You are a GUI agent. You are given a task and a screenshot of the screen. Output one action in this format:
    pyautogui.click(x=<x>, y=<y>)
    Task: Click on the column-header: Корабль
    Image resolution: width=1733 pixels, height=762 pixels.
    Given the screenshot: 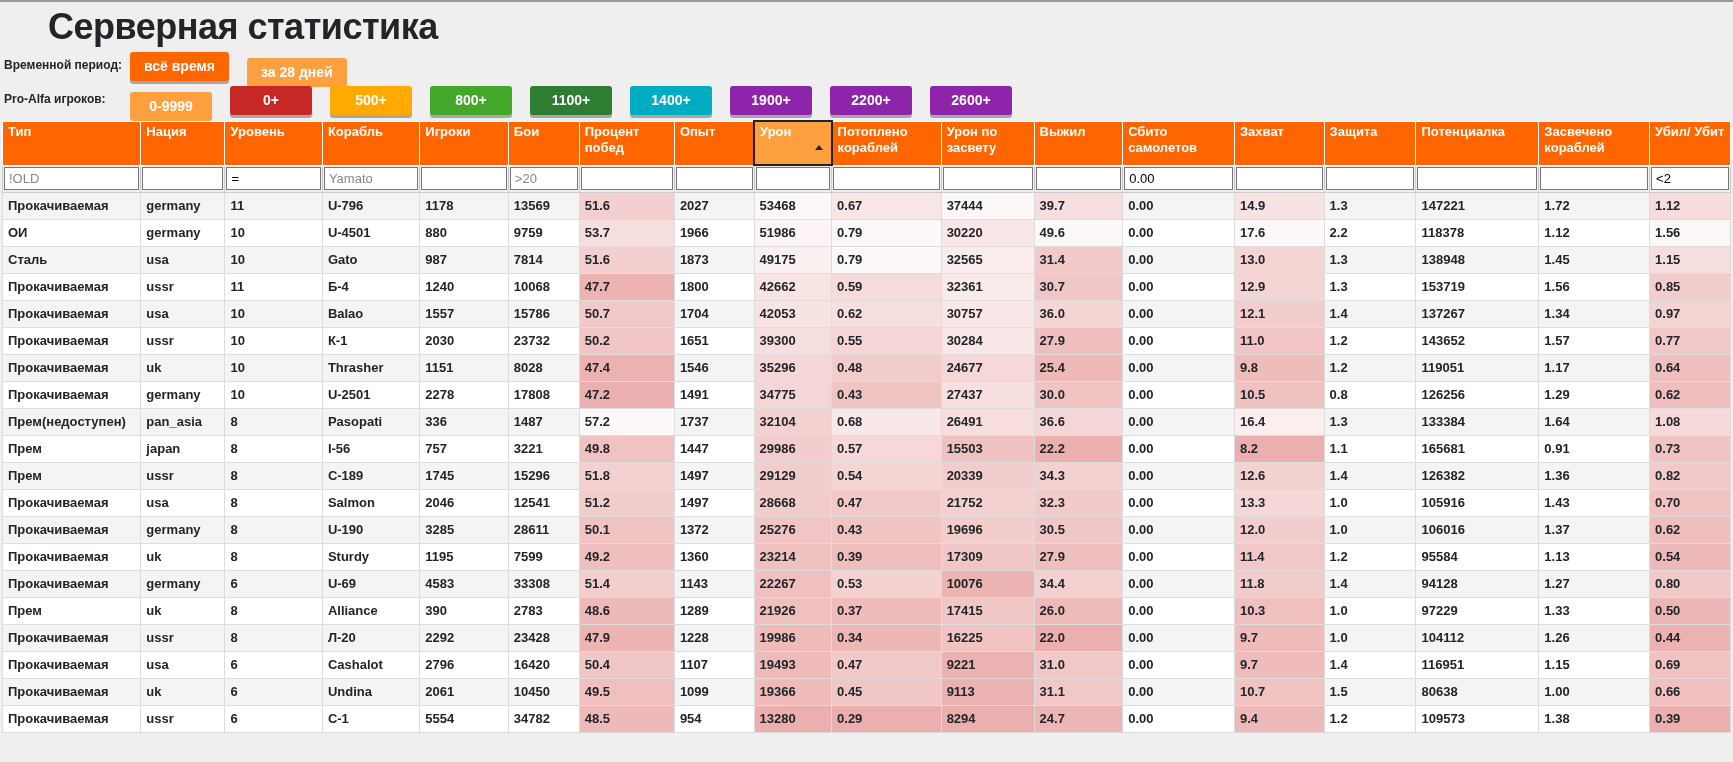 What is the action you would take?
    pyautogui.click(x=371, y=143)
    